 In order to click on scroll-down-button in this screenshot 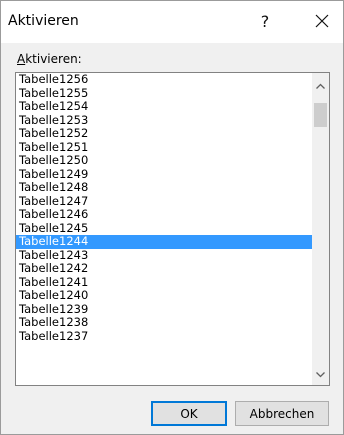, I will do `click(320, 374)`.